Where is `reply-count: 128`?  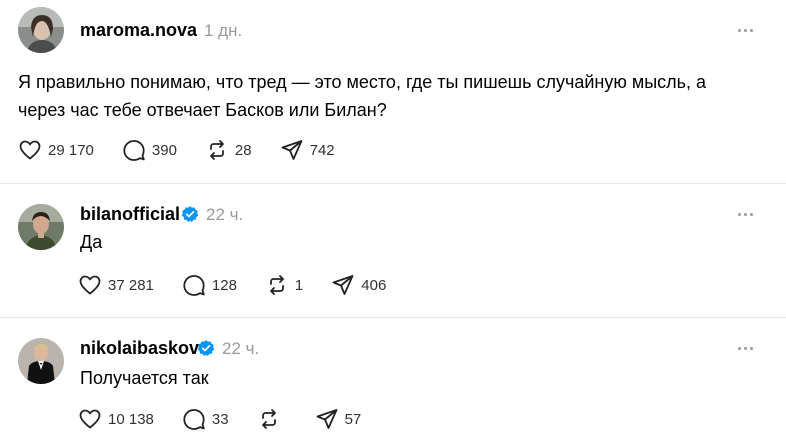
reply-count: 128 is located at coordinates (224, 285).